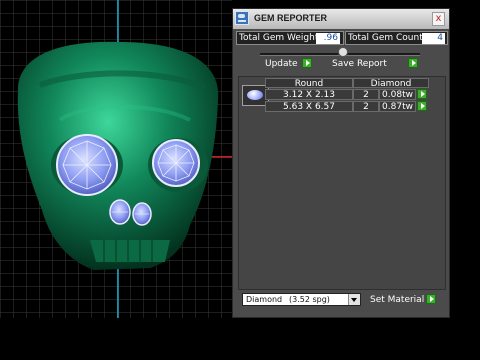 The height and width of the screenshot is (360, 480). I want to click on row-2-count: 2, so click(366, 106).